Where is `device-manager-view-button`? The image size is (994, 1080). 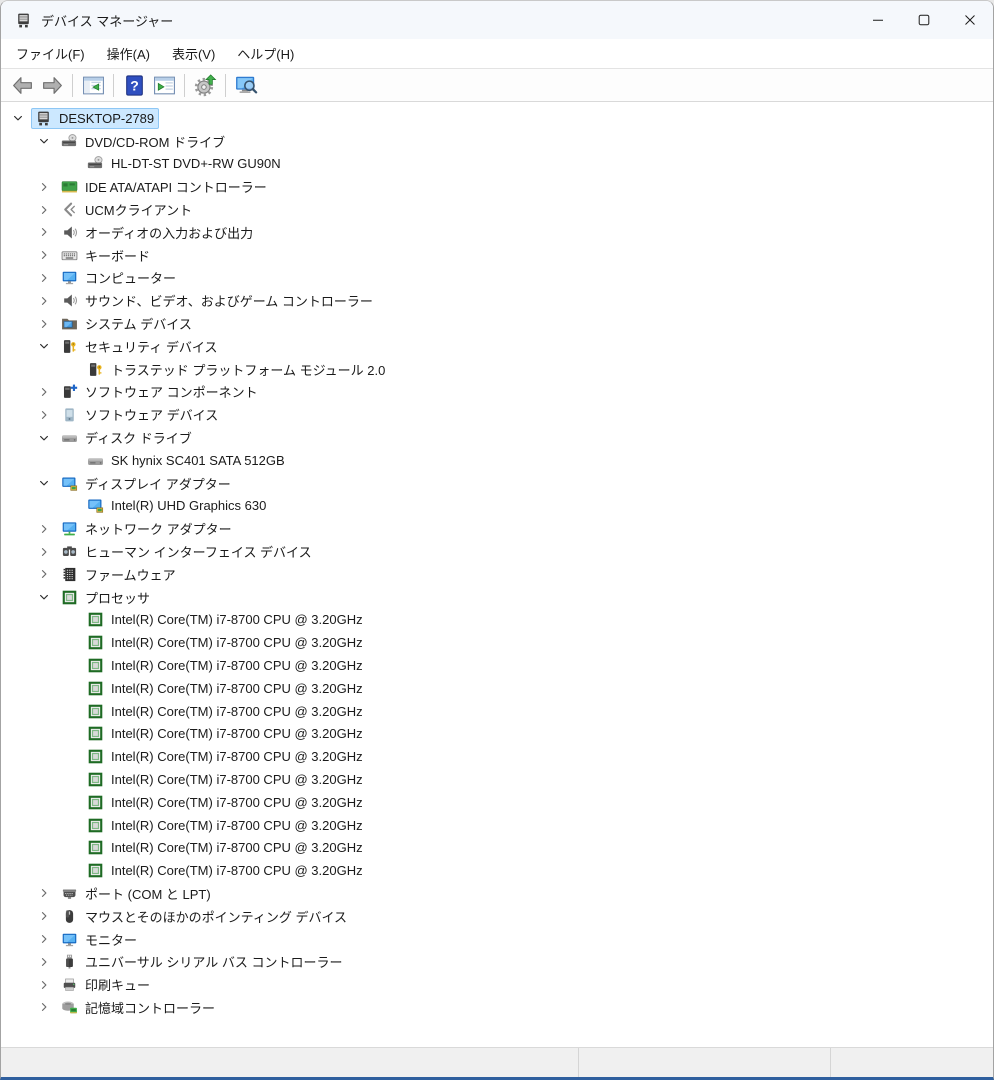 device-manager-view-button is located at coordinates (246, 85).